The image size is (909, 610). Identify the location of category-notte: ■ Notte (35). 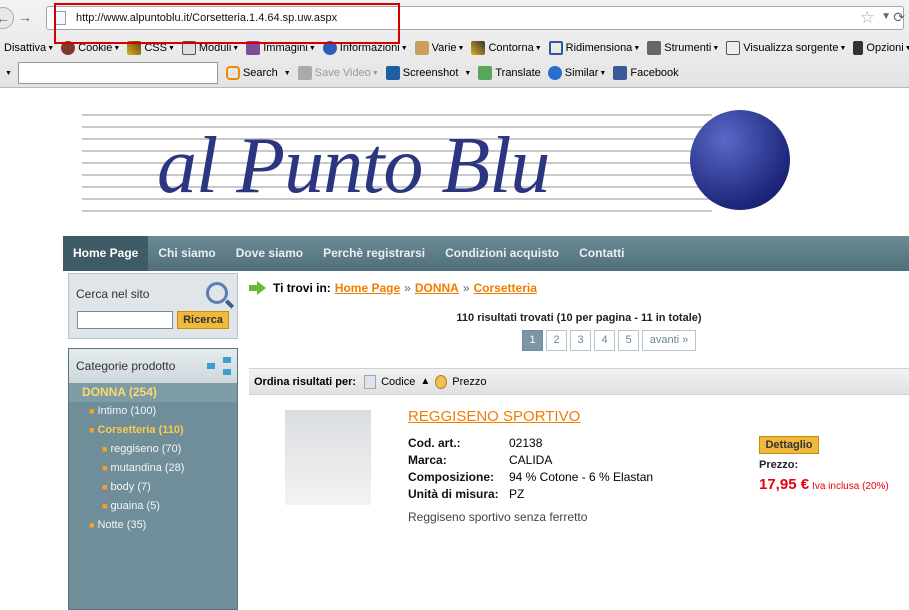
(153, 525).